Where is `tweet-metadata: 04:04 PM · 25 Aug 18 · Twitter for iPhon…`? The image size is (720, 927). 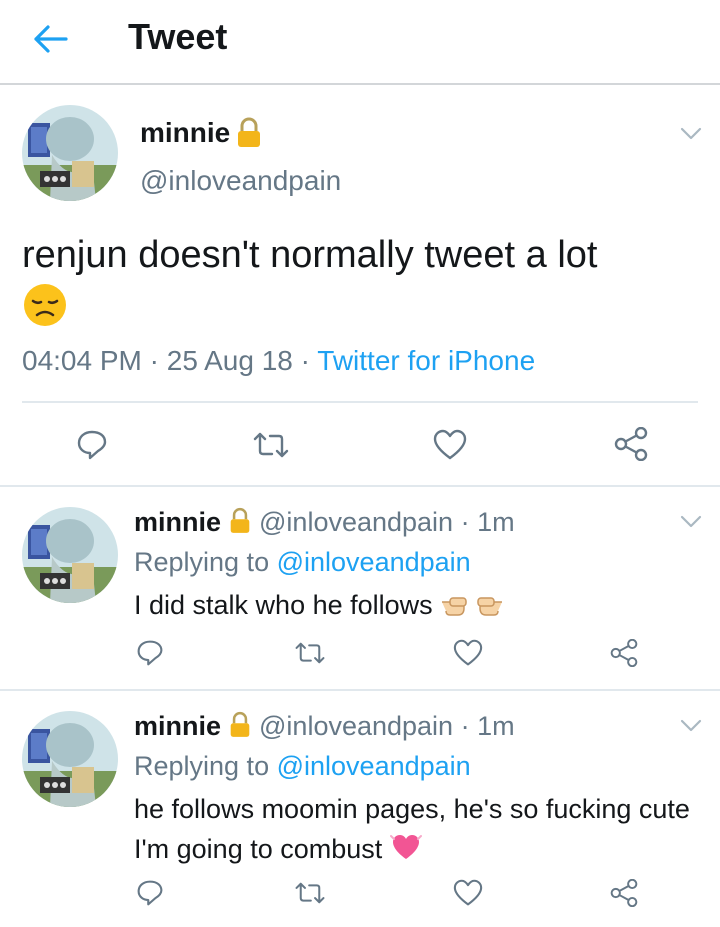 tweet-metadata: 04:04 PM · 25 Aug 18 · Twitter for iPhon… is located at coordinates (278, 361).